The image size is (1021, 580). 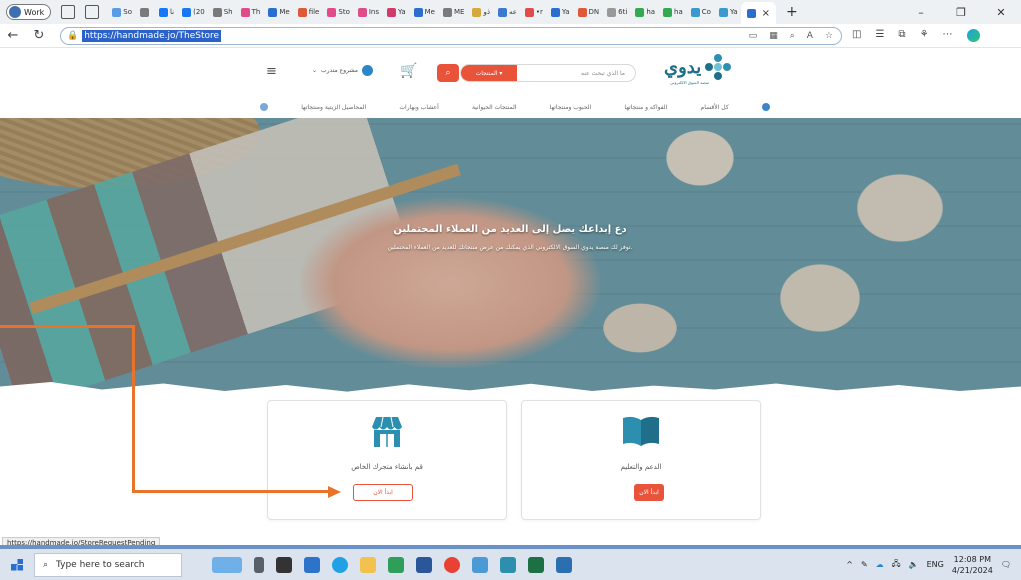 I want to click on browser-tab: Sh, so click(x=223, y=12).